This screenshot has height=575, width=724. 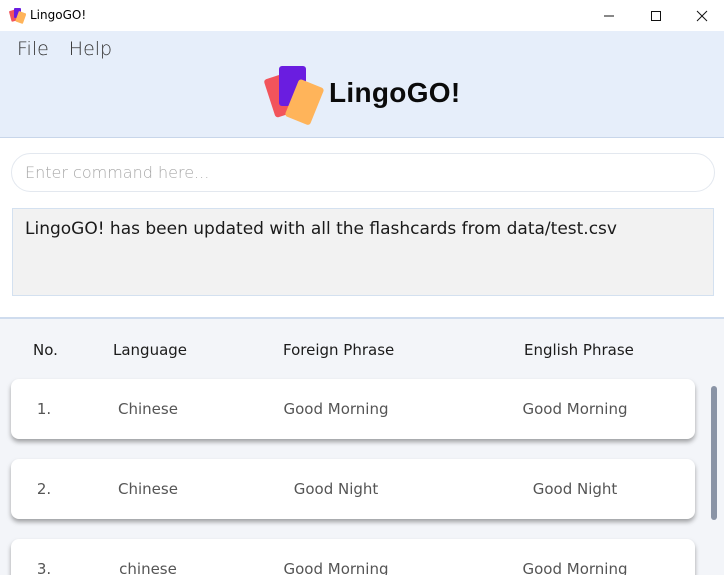 I want to click on row-number: 2., so click(x=44, y=489).